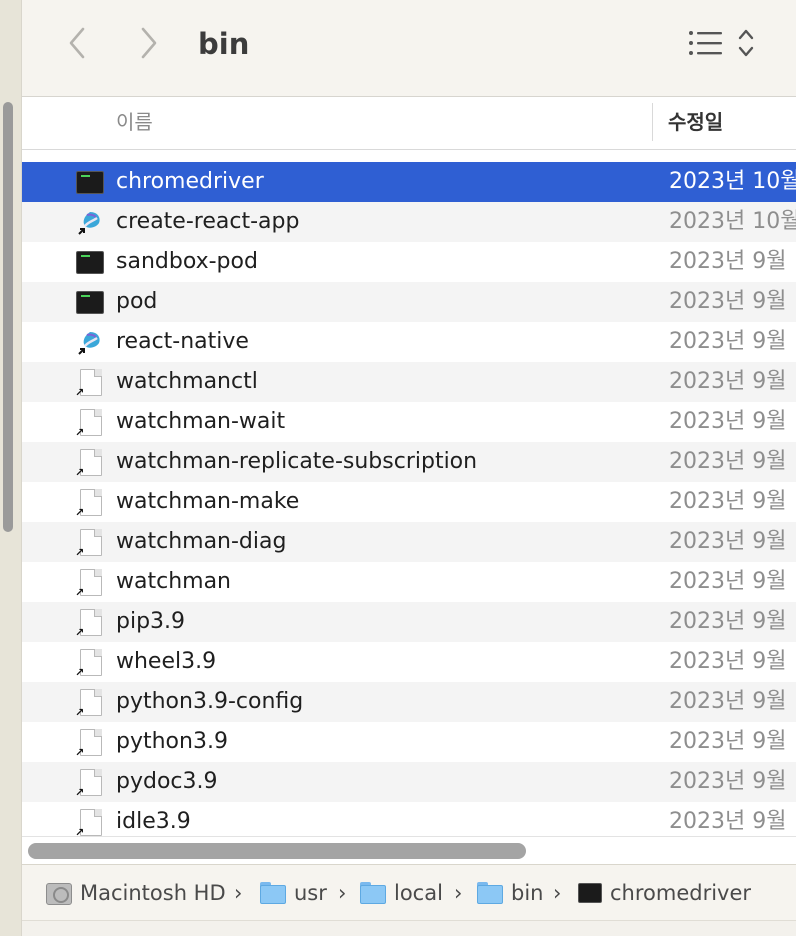 This screenshot has height=936, width=796. Describe the element at coordinates (409, 342) in the screenshot. I see `file-row: react-native 2023년 9월` at that location.